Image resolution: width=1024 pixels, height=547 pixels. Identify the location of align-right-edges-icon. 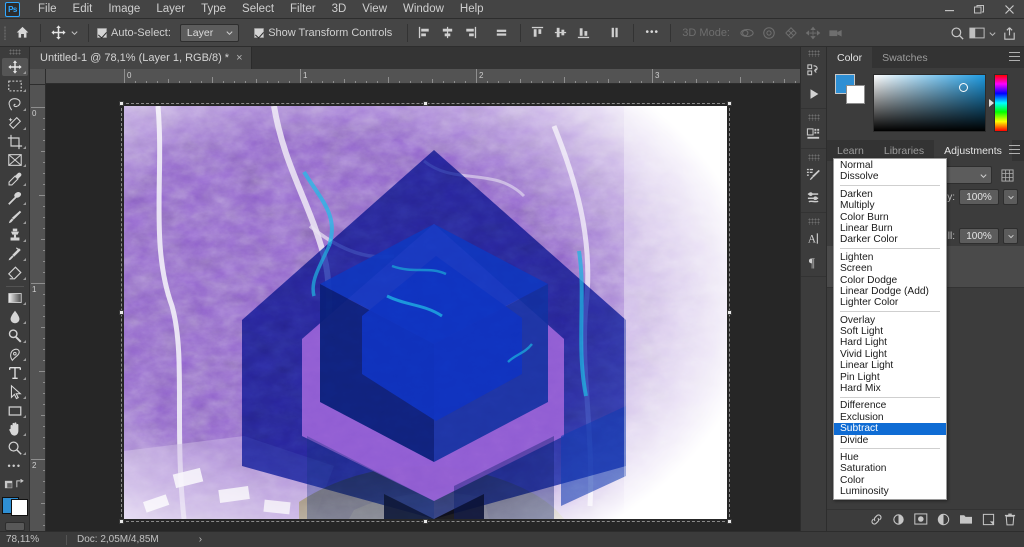
(470, 33).